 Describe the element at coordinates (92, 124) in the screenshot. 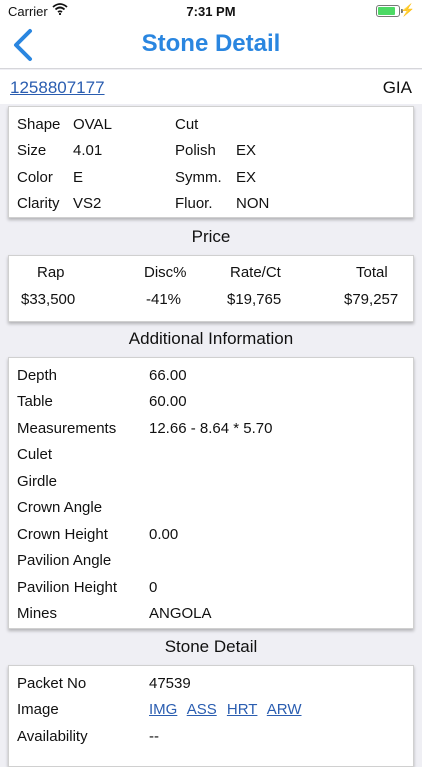

I see `spec-value-shape: OVAL` at that location.